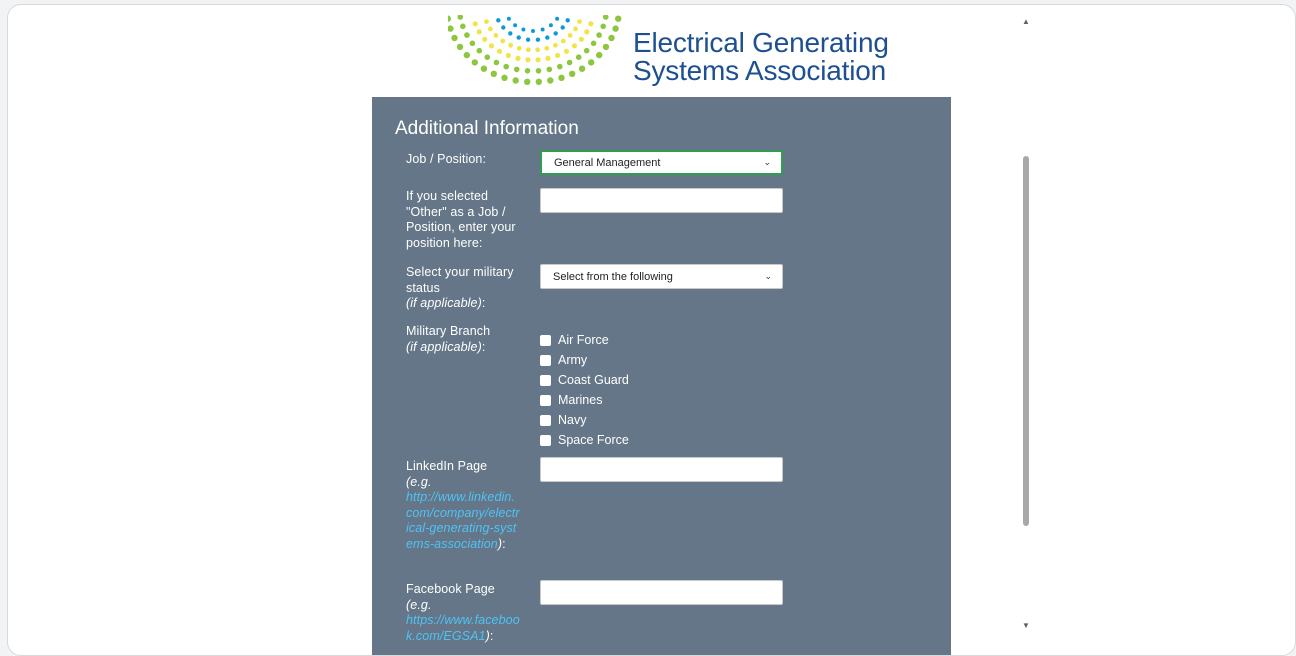 Image resolution: width=1296 pixels, height=656 pixels. What do you see at coordinates (444, 346) in the screenshot?
I see `military-branch-note: (if applicable)` at bounding box center [444, 346].